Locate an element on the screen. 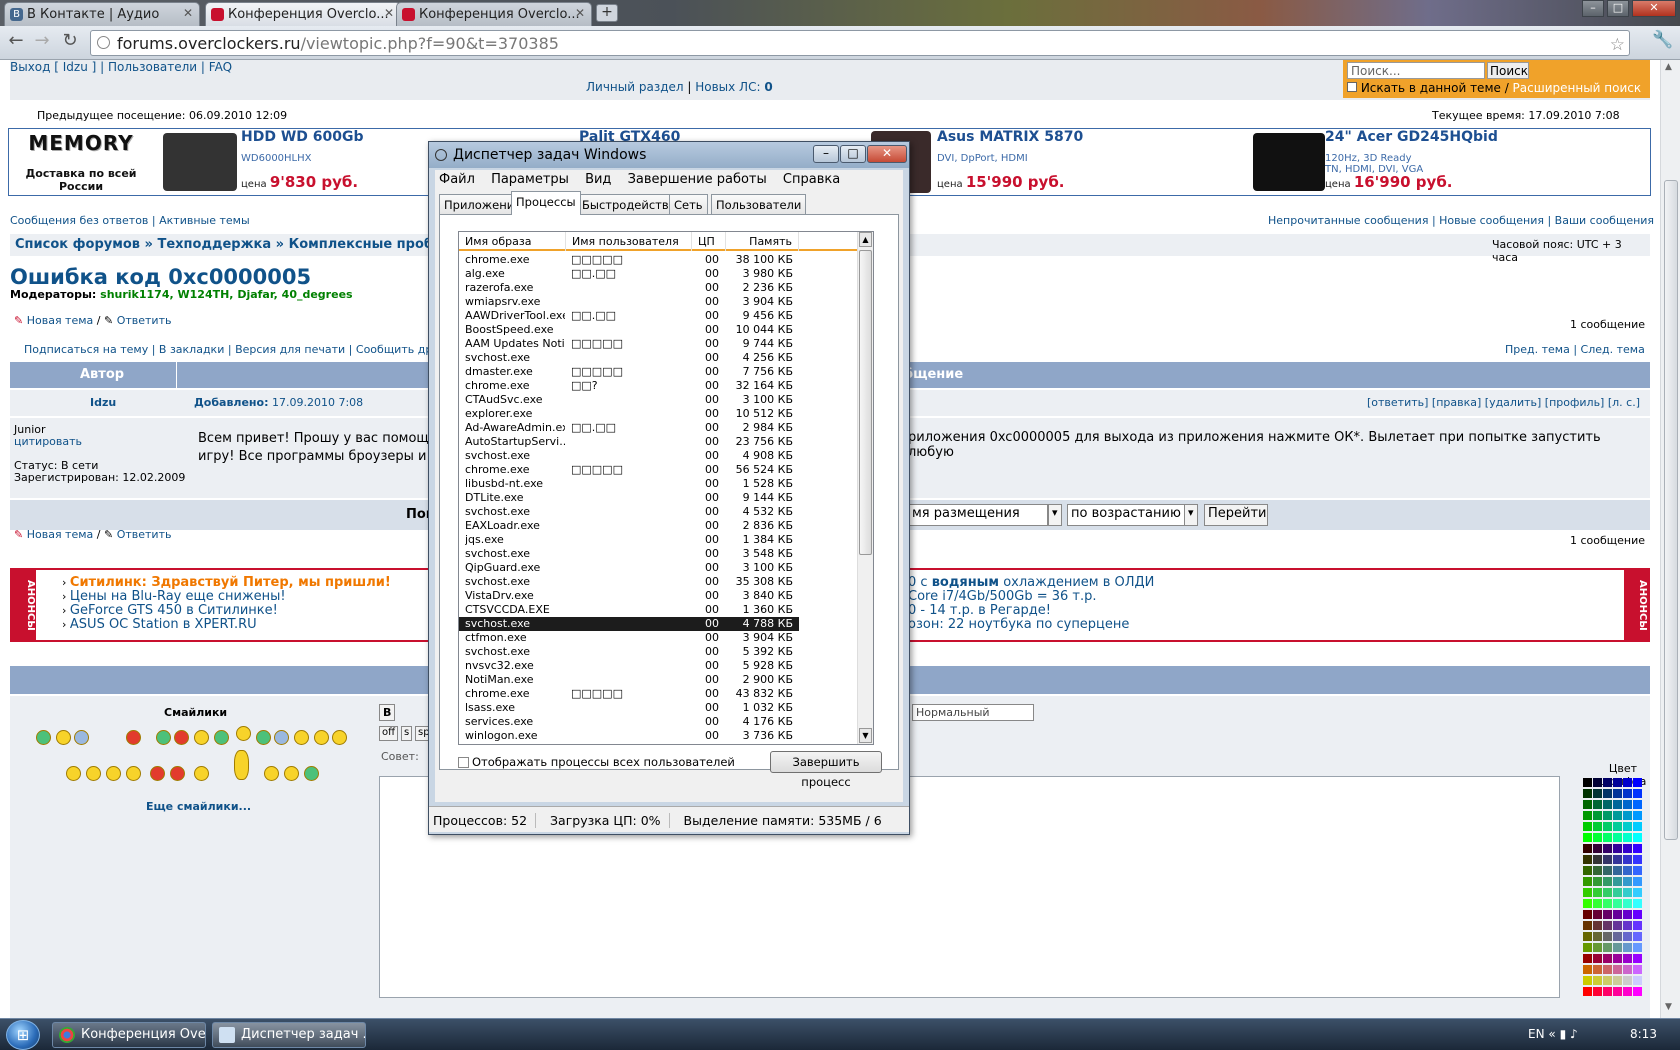  process-row: svchost.exe 00 3 548 КБ is located at coordinates (629, 554).